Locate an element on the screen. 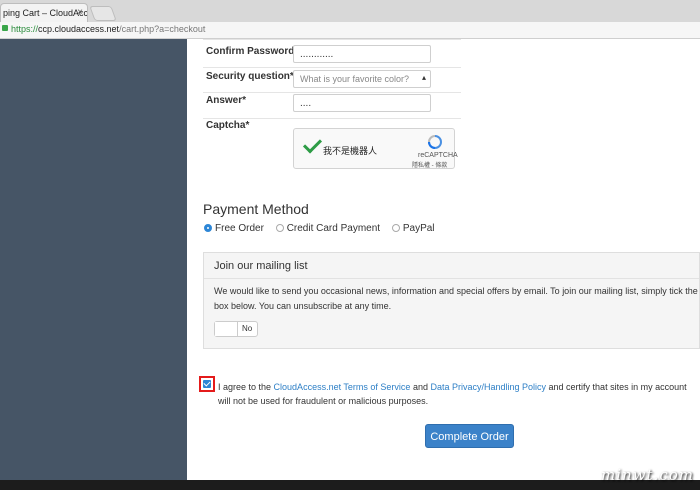  mailing-list-toggle: No is located at coordinates (236, 329).